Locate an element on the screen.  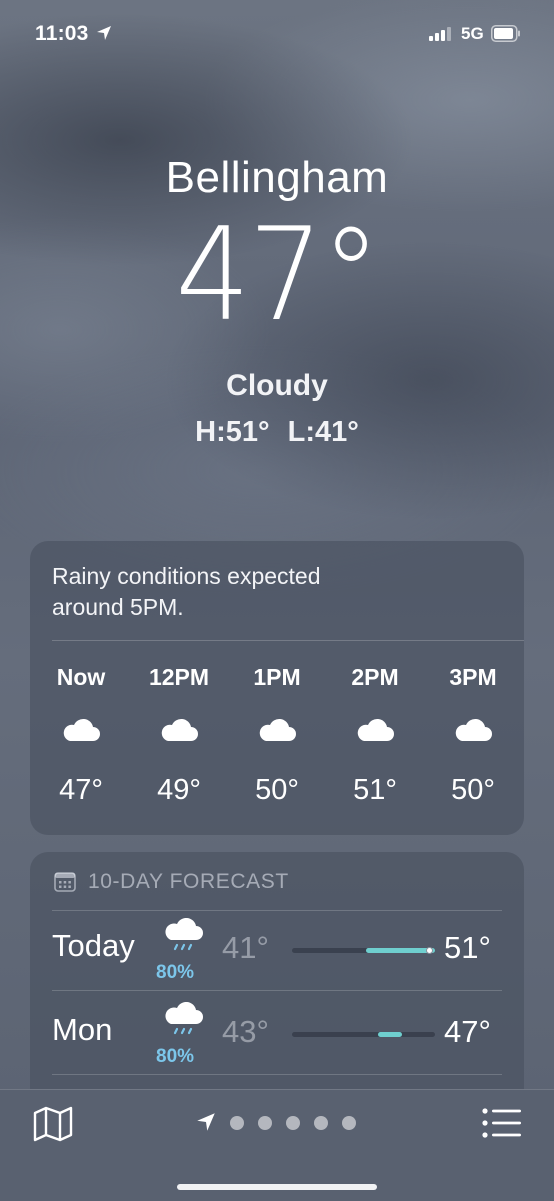
hour-label: 1PM is located at coordinates (277, 677).